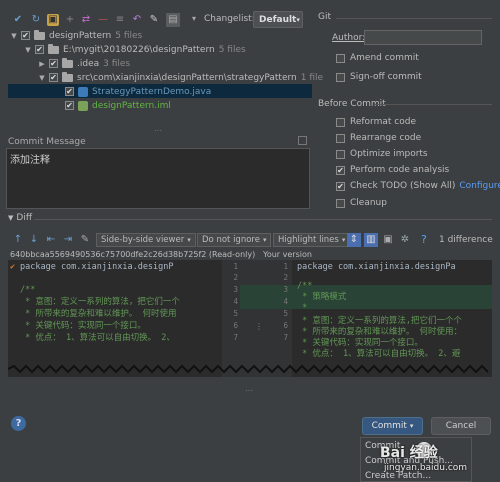  Describe the element at coordinates (287, 254) in the screenshot. I see `right-revision-header: Your version` at that location.